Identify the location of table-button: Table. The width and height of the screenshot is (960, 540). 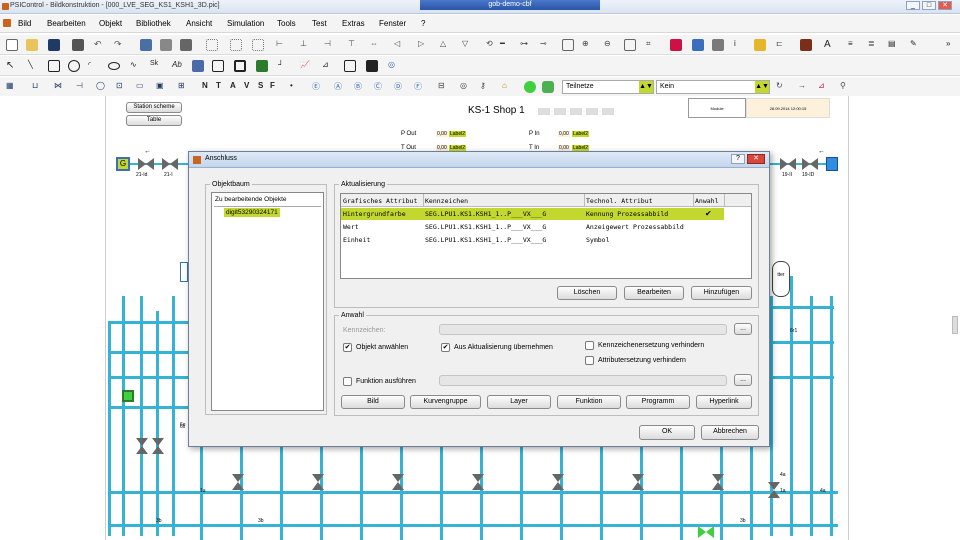
(154, 120).